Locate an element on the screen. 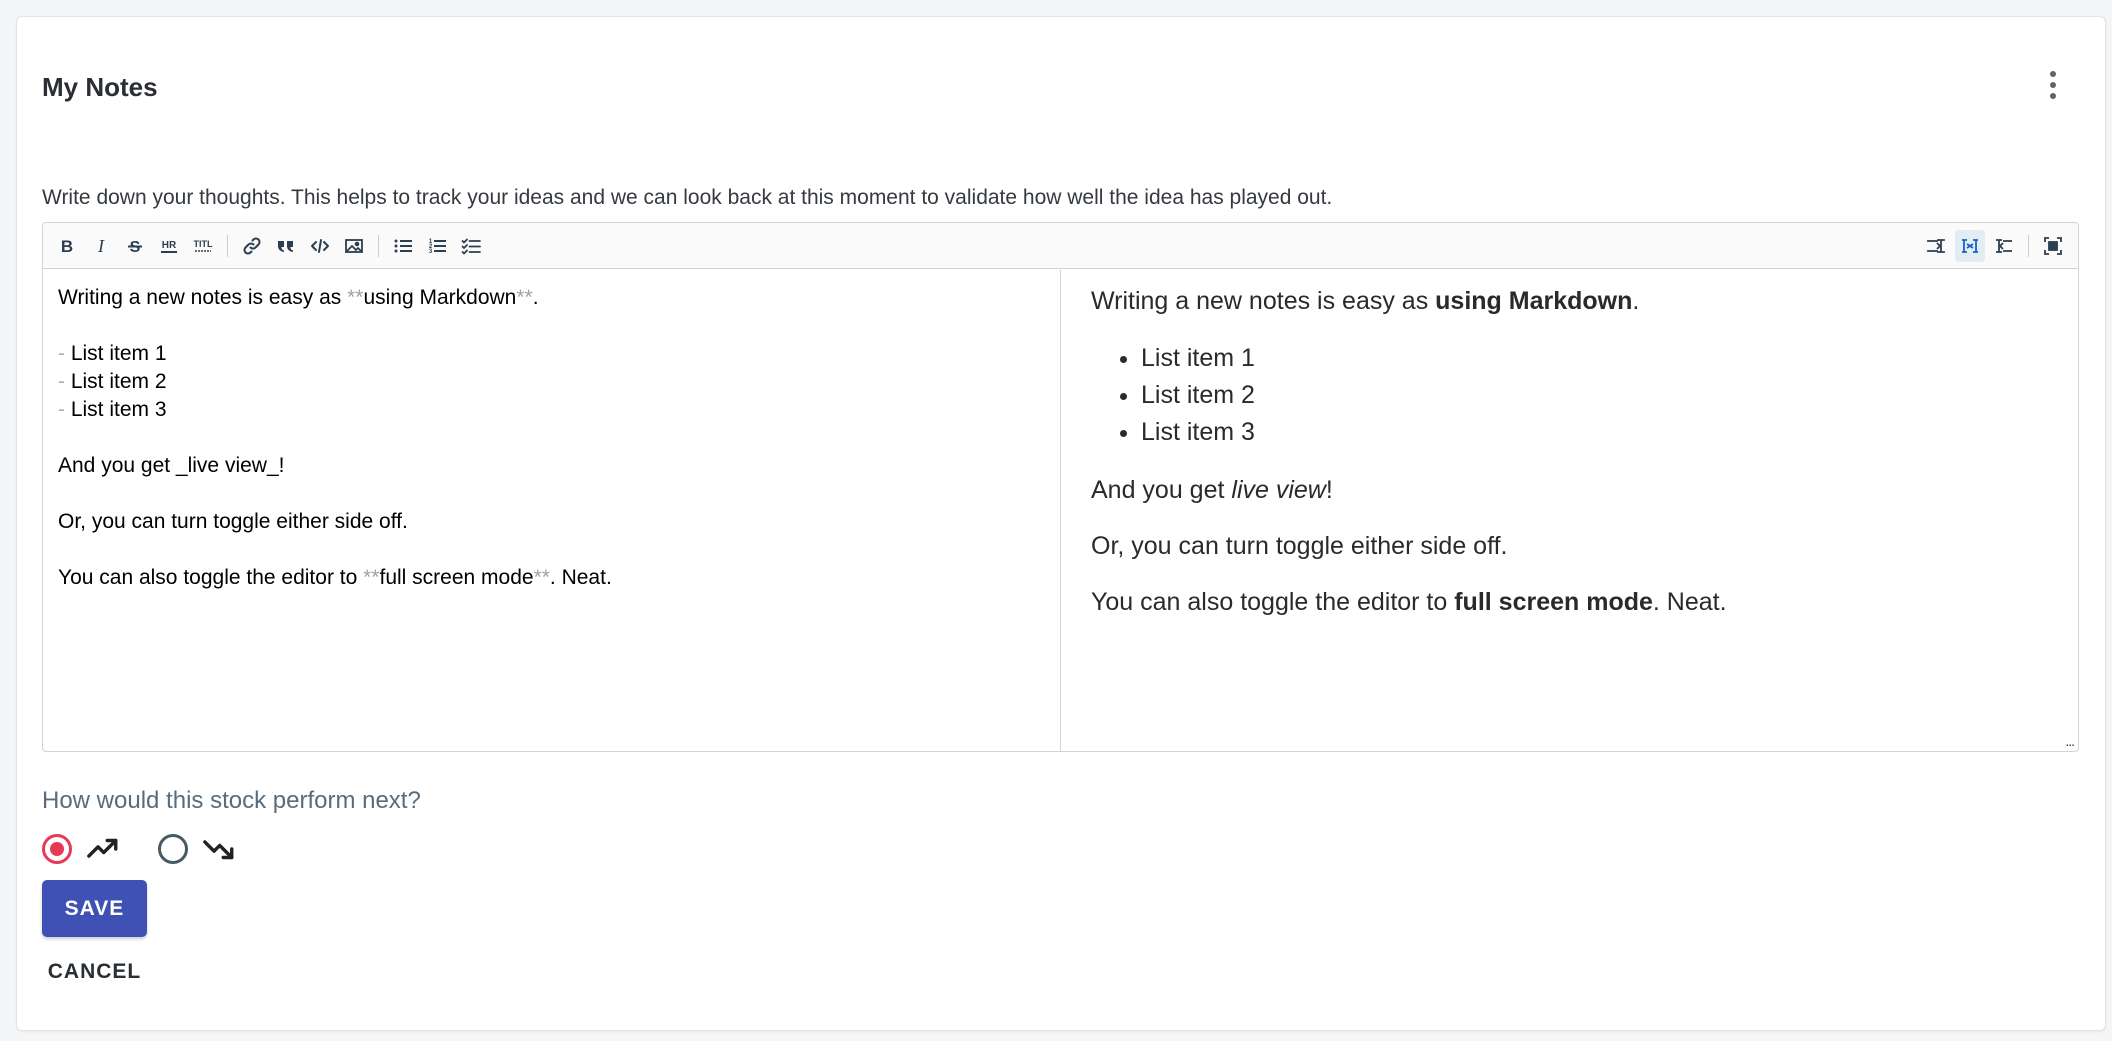 The height and width of the screenshot is (1041, 2112). side-by-side-icon is located at coordinates (1970, 246).